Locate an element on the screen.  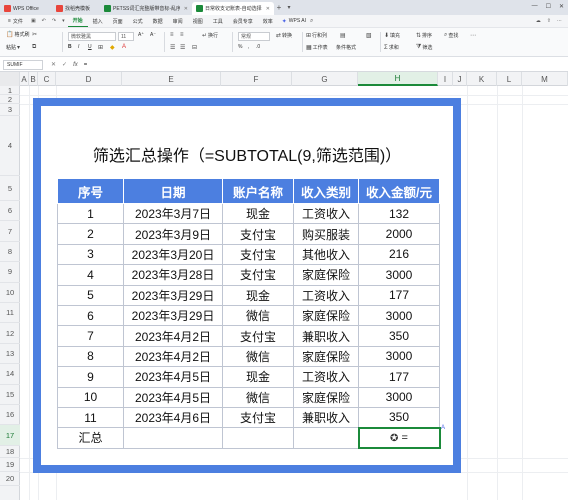
sum-button: Σ 求和 is located at coordinates (391, 48).